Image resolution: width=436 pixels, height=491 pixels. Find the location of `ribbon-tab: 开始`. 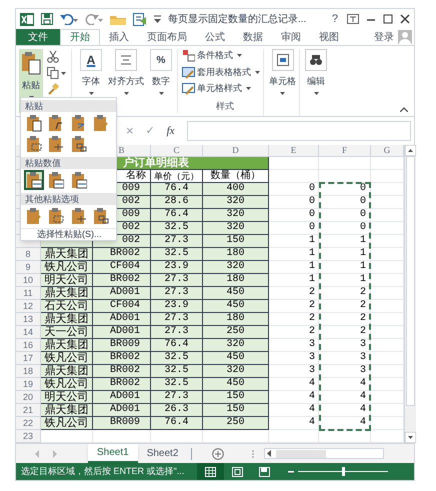

ribbon-tab: 开始 is located at coordinates (80, 37).